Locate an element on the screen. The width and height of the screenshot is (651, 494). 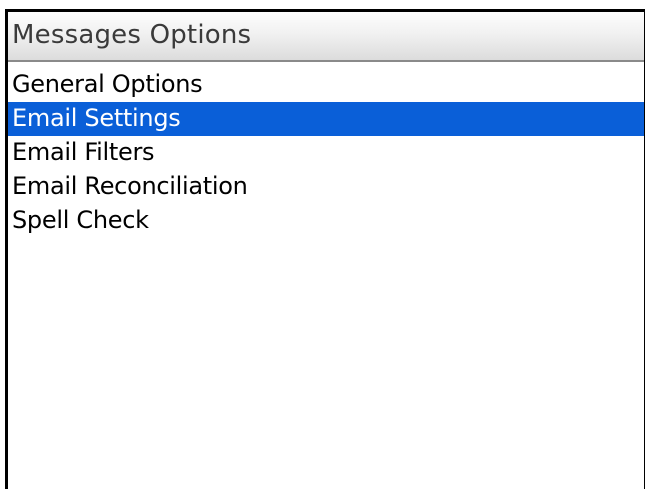
menu-item-email-filters: Email Filters is located at coordinates (326, 153).